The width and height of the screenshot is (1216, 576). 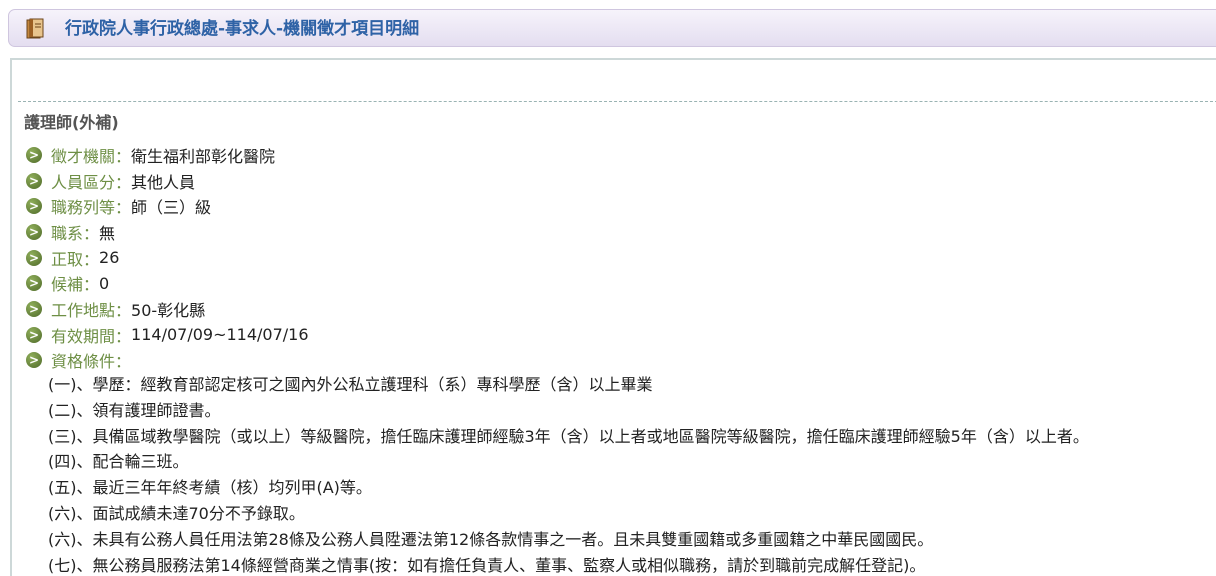 I want to click on field-label: 正取, so click(x=67, y=259).